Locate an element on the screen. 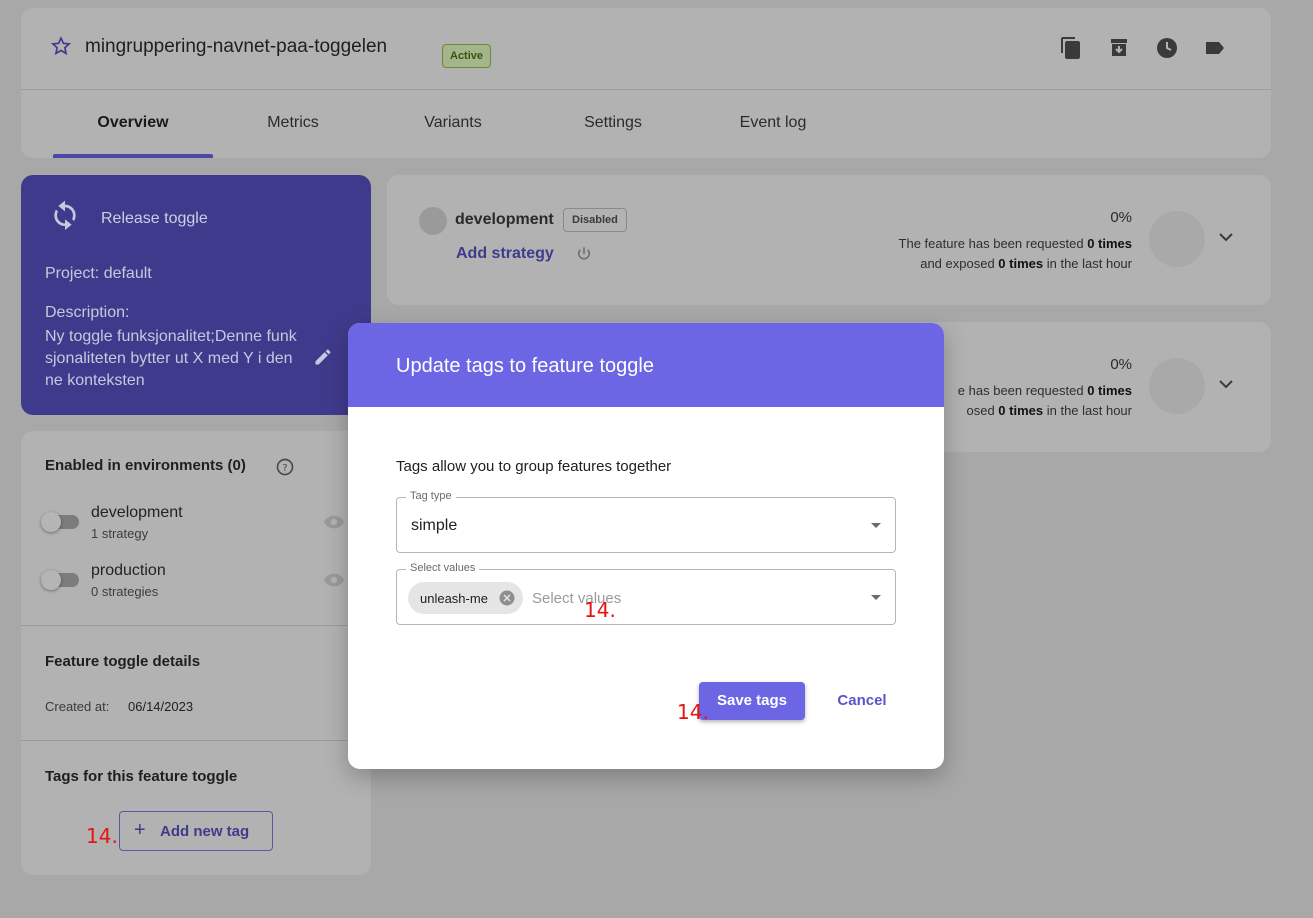 The image size is (1313, 918). remove-chip-icon is located at coordinates (507, 598).